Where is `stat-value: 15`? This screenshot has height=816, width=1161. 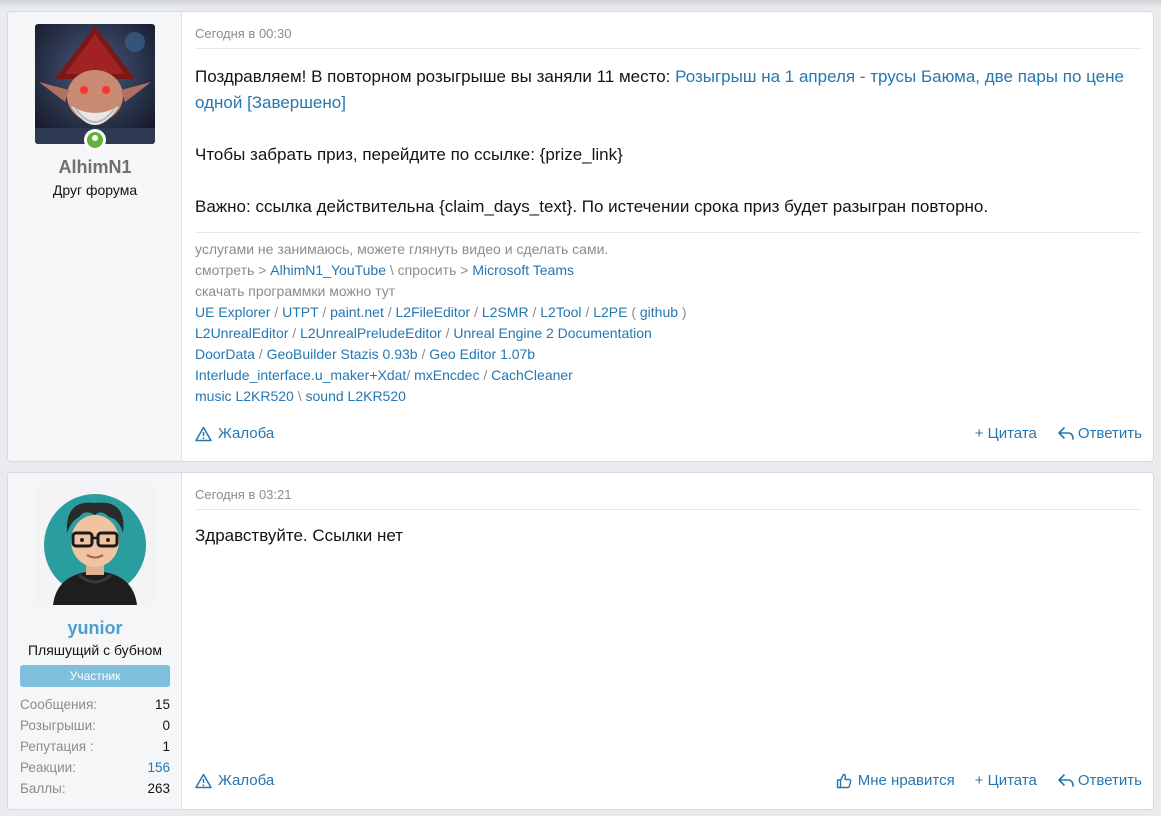
stat-value: 15 is located at coordinates (162, 704).